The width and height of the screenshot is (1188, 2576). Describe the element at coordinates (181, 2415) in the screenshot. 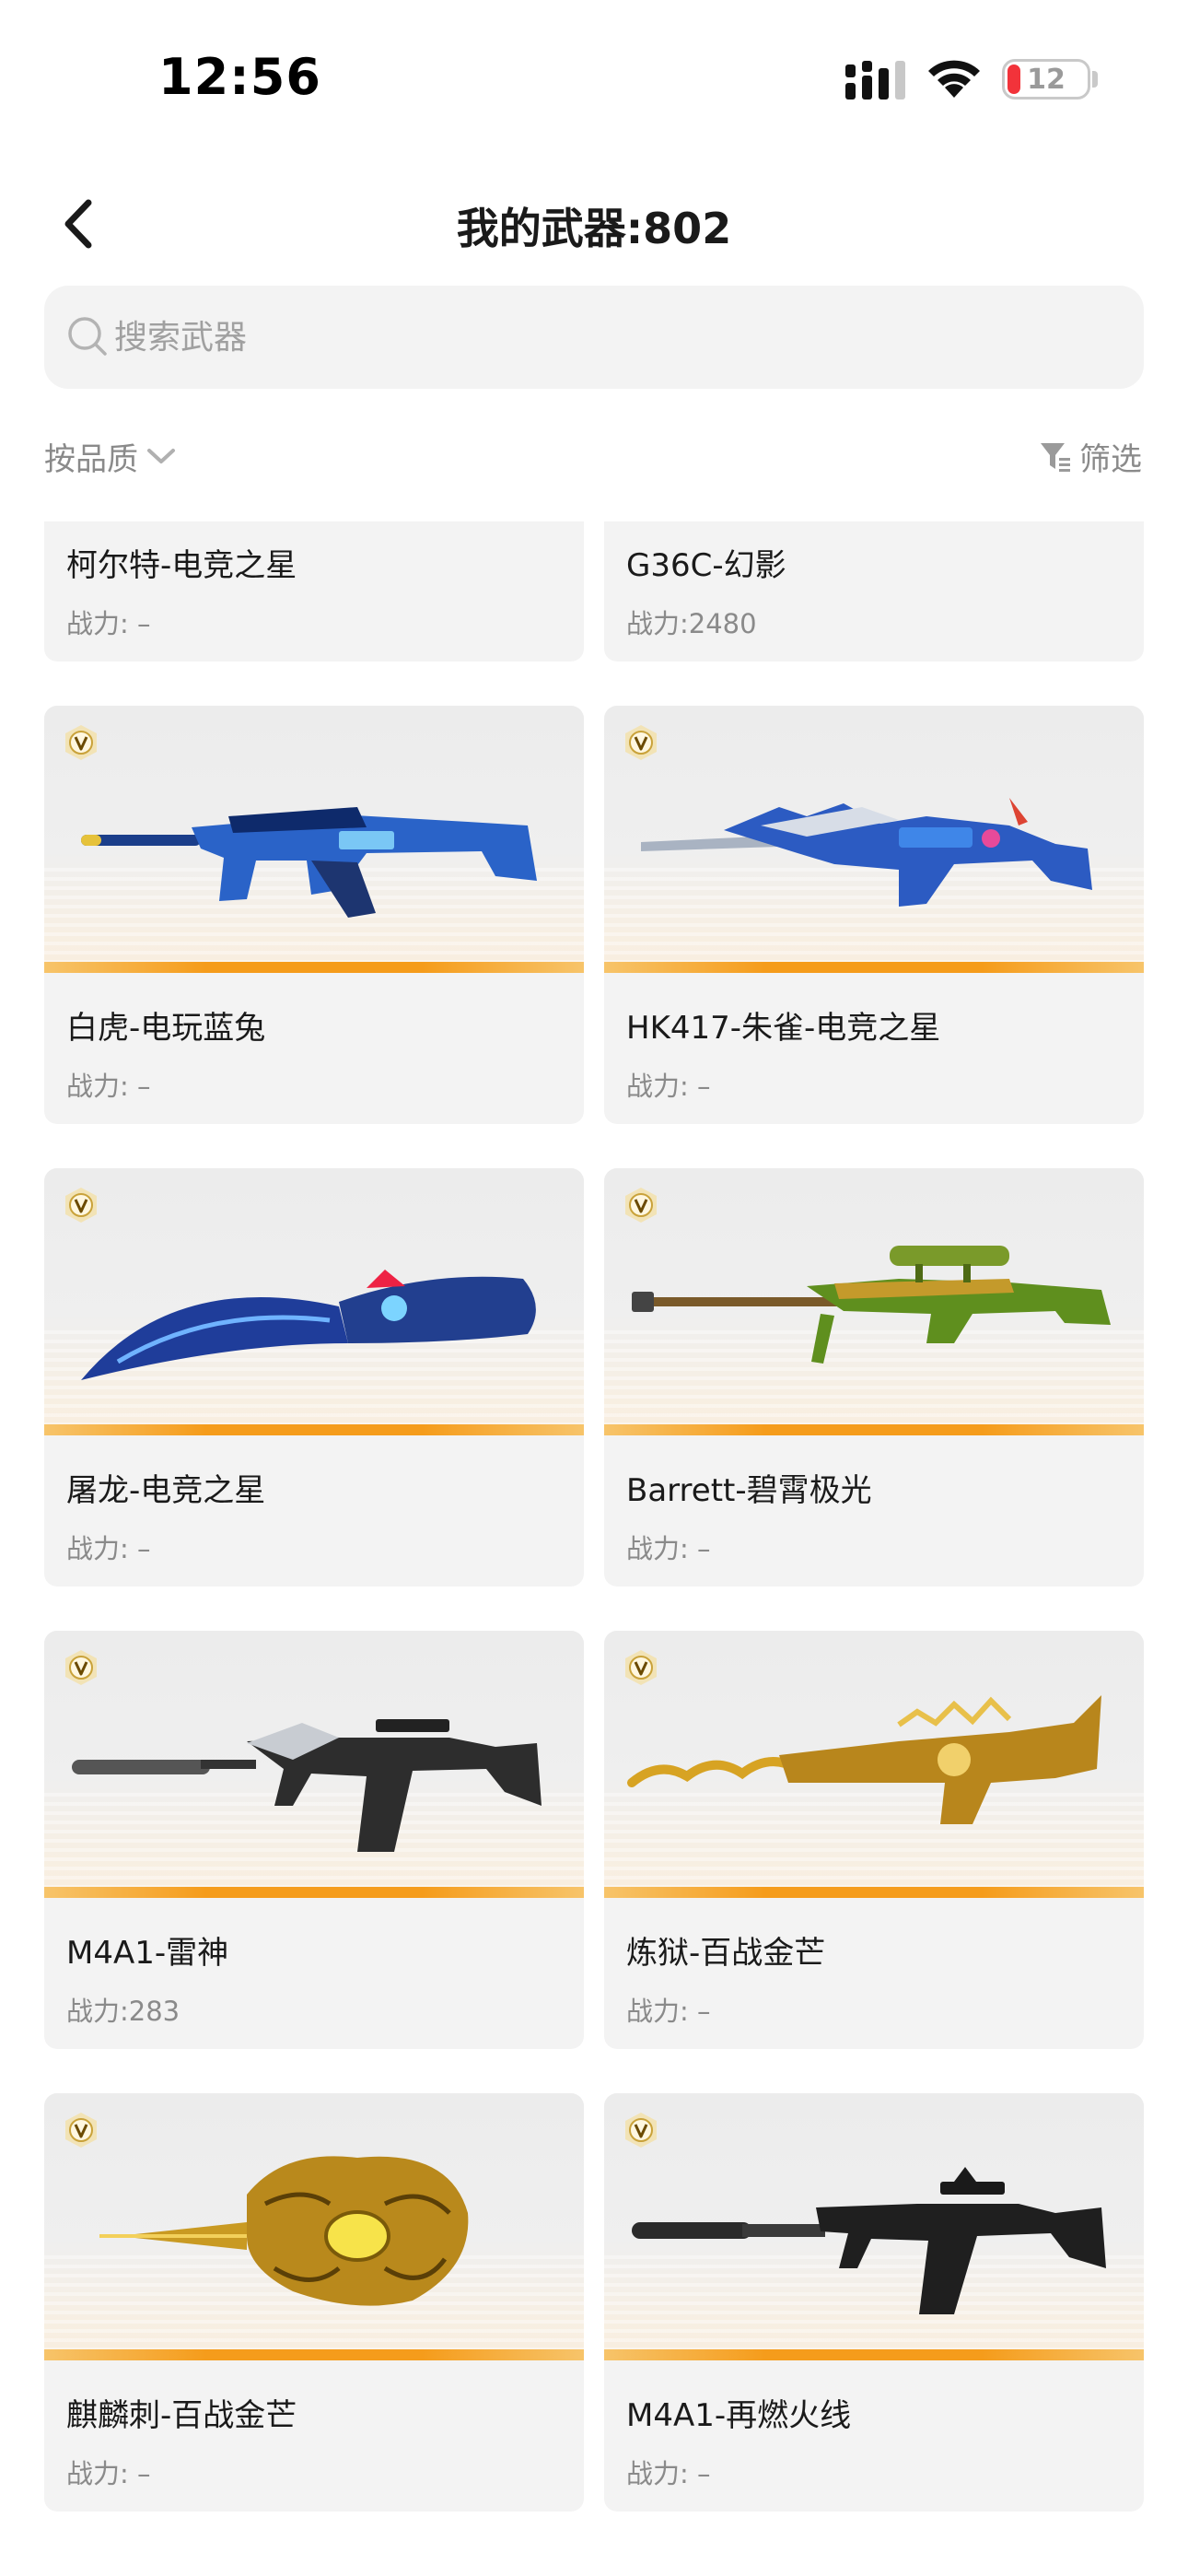

I see `weapon-name: 麒麟刺-百战金芒` at that location.